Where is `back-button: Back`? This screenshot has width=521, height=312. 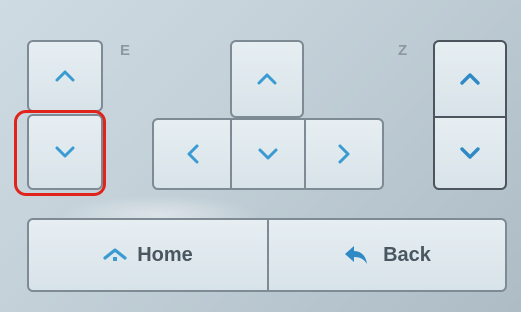
back-button: Back is located at coordinates (387, 255).